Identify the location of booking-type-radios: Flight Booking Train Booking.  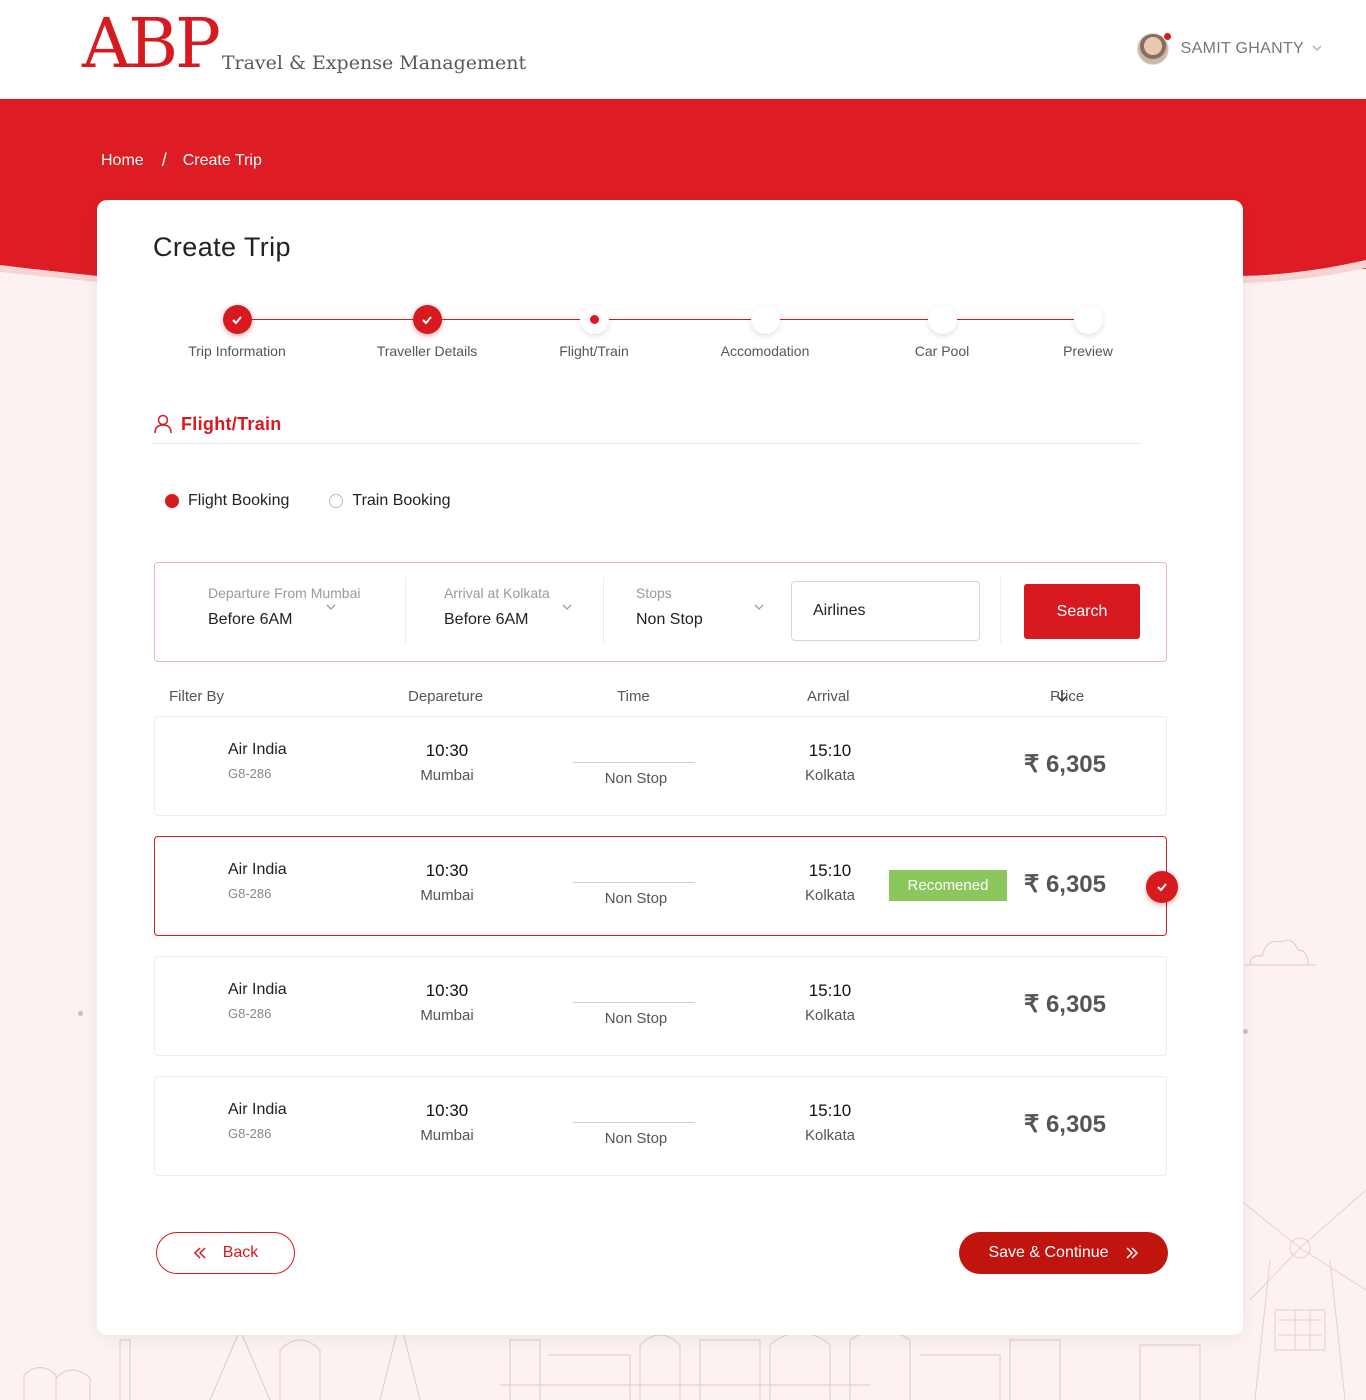
(328, 501).